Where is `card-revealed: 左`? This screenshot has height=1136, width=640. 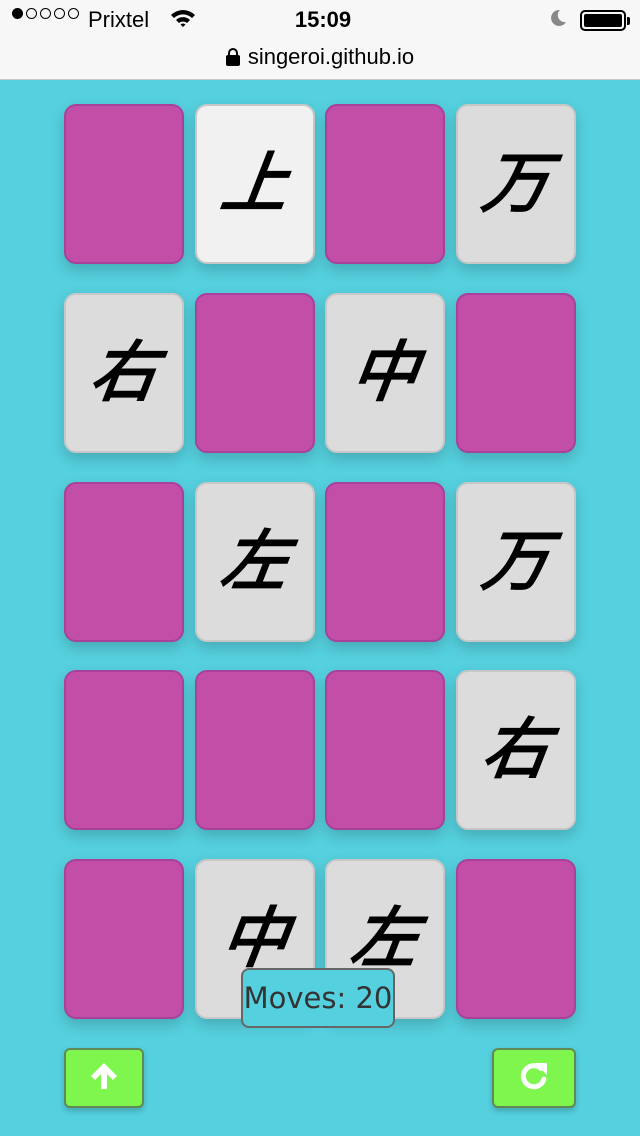 card-revealed: 左 is located at coordinates (255, 562).